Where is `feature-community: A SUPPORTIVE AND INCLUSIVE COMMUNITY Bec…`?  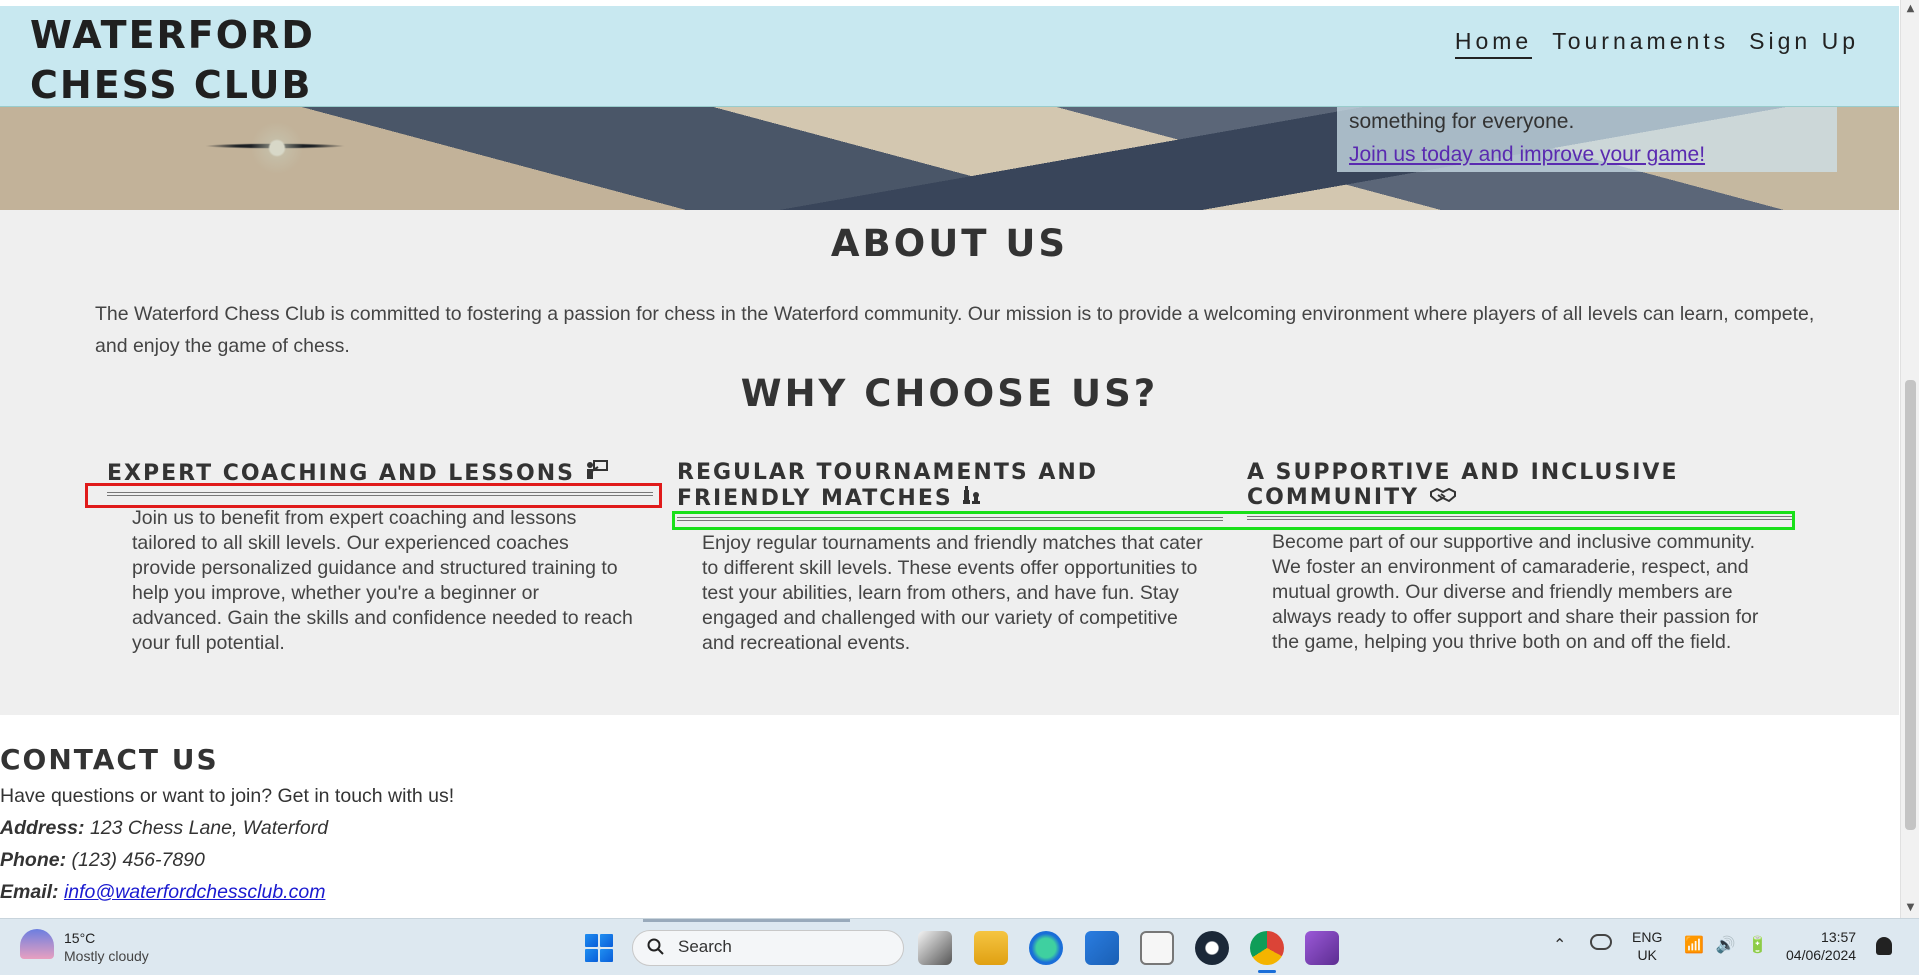
feature-community: A SUPPORTIVE AND INCLUSIVE COMMUNITY Bec… is located at coordinates (1520, 557).